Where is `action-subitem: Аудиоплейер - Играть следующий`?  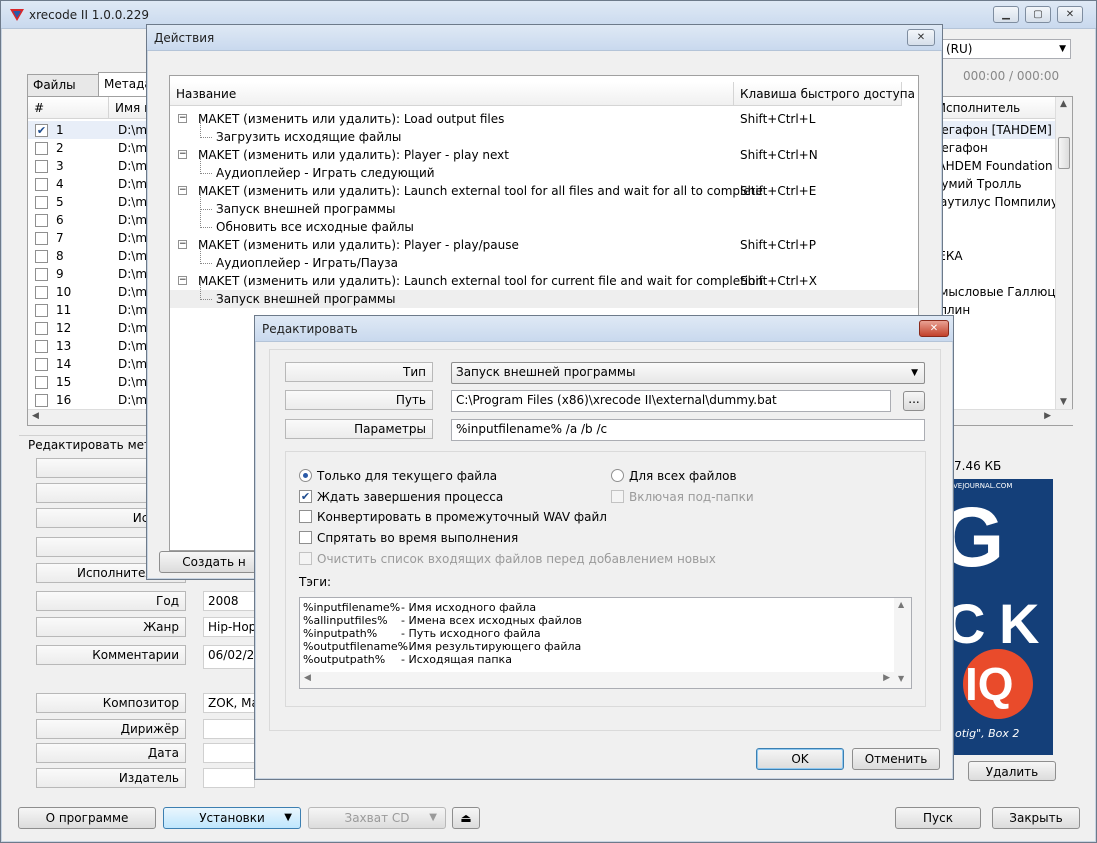
action-subitem: Аудиоплейер - Играть следующий is located at coordinates (544, 173).